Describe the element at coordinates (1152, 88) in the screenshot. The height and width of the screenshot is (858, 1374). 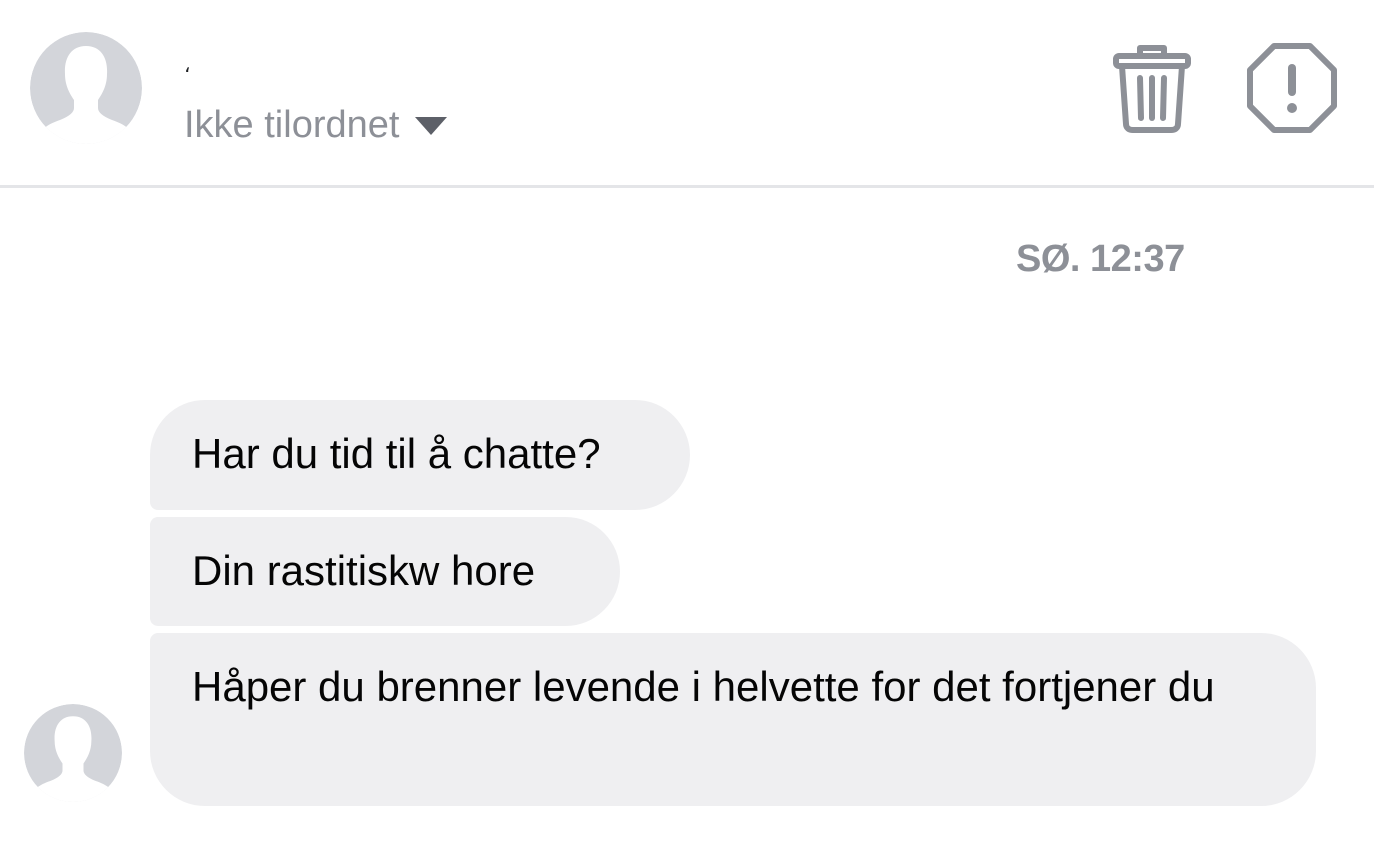
I see `trash-icon` at that location.